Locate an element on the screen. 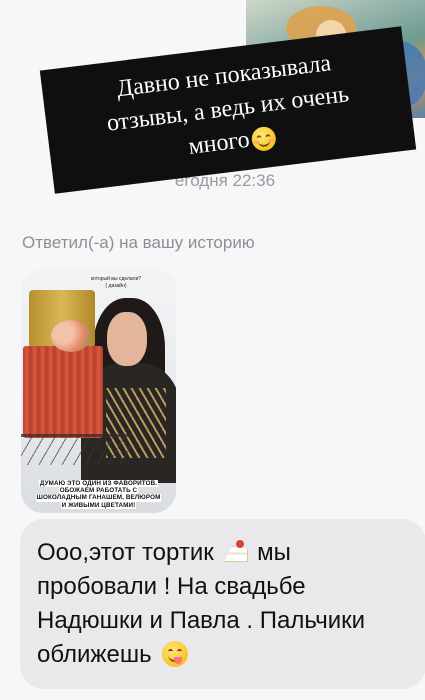  story-reply-label: Ответил(-а) на вашу историю is located at coordinates (138, 242).